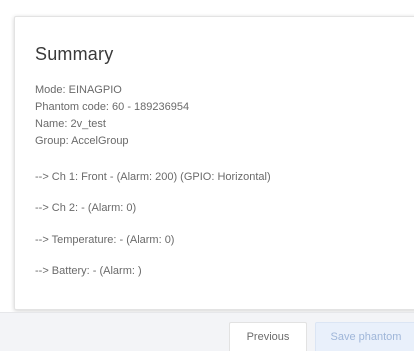  Describe the element at coordinates (105, 240) in the screenshot. I see `temperature-text: --> Temperature: - (Alarm: 0)` at that location.